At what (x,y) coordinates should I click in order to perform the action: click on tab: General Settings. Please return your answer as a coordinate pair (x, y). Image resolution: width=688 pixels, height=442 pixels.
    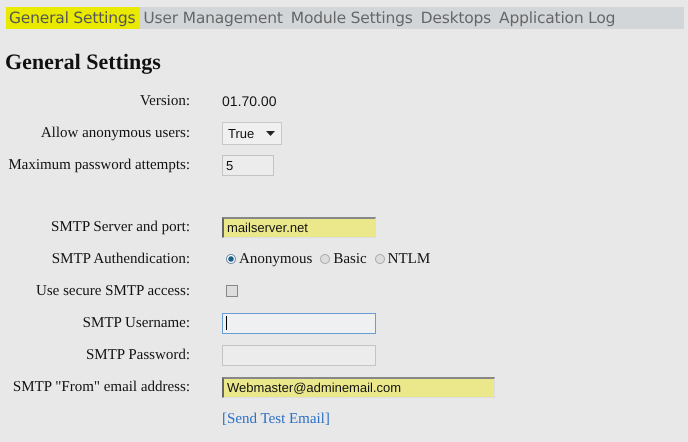
    Looking at the image, I should click on (73, 18).